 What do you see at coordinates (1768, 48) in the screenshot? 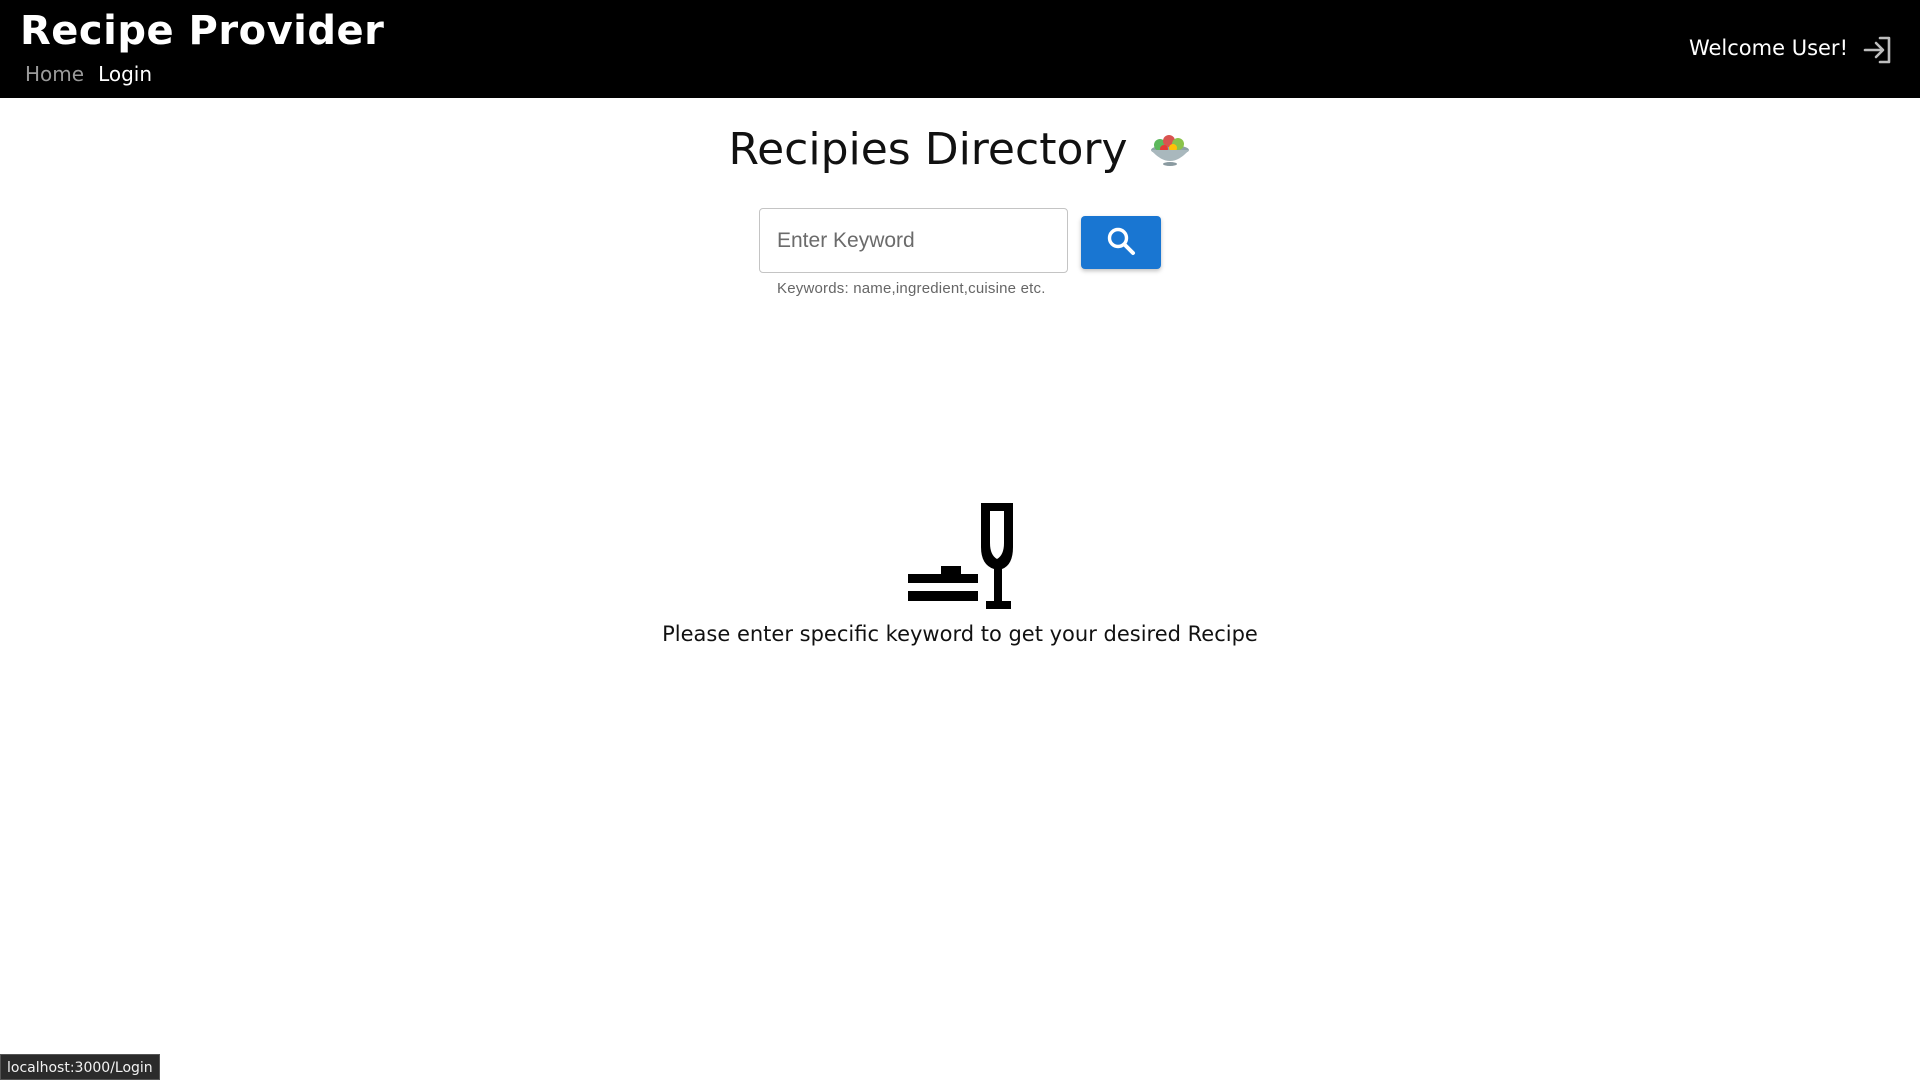
I see `welcome-text: Welcome User!` at bounding box center [1768, 48].